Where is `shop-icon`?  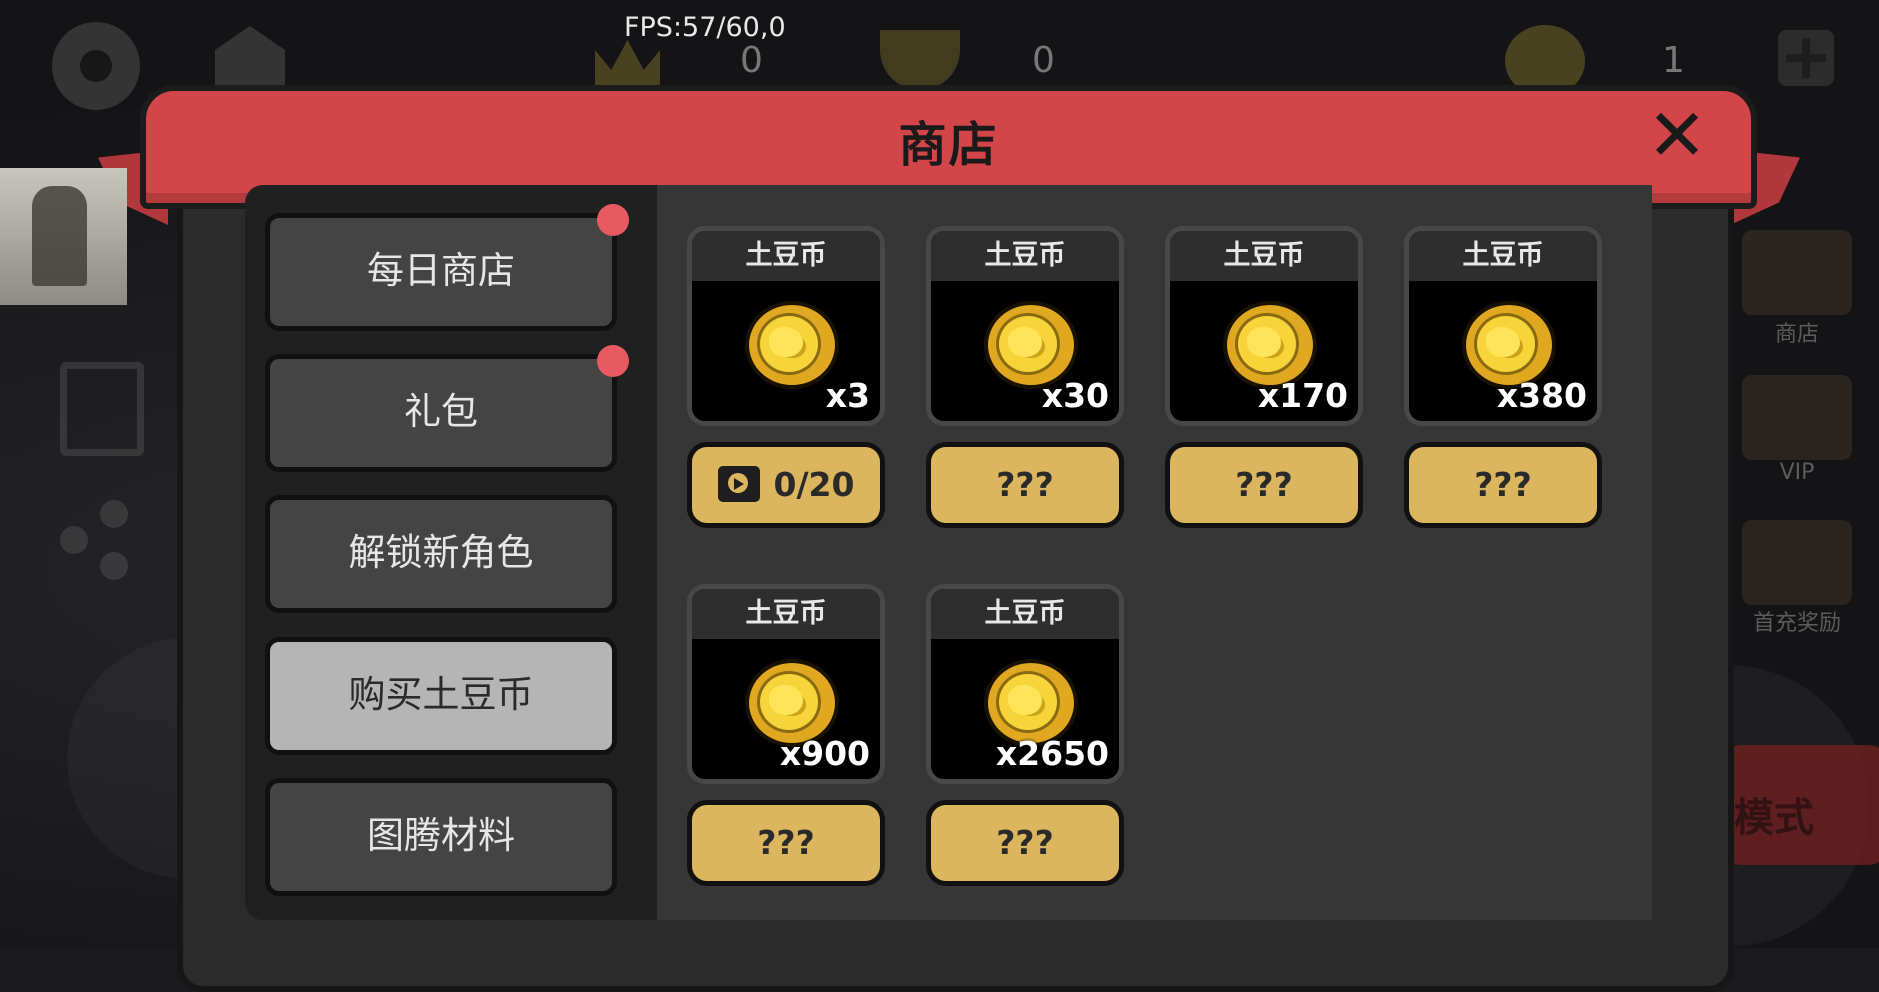
shop-icon is located at coordinates (1797, 272).